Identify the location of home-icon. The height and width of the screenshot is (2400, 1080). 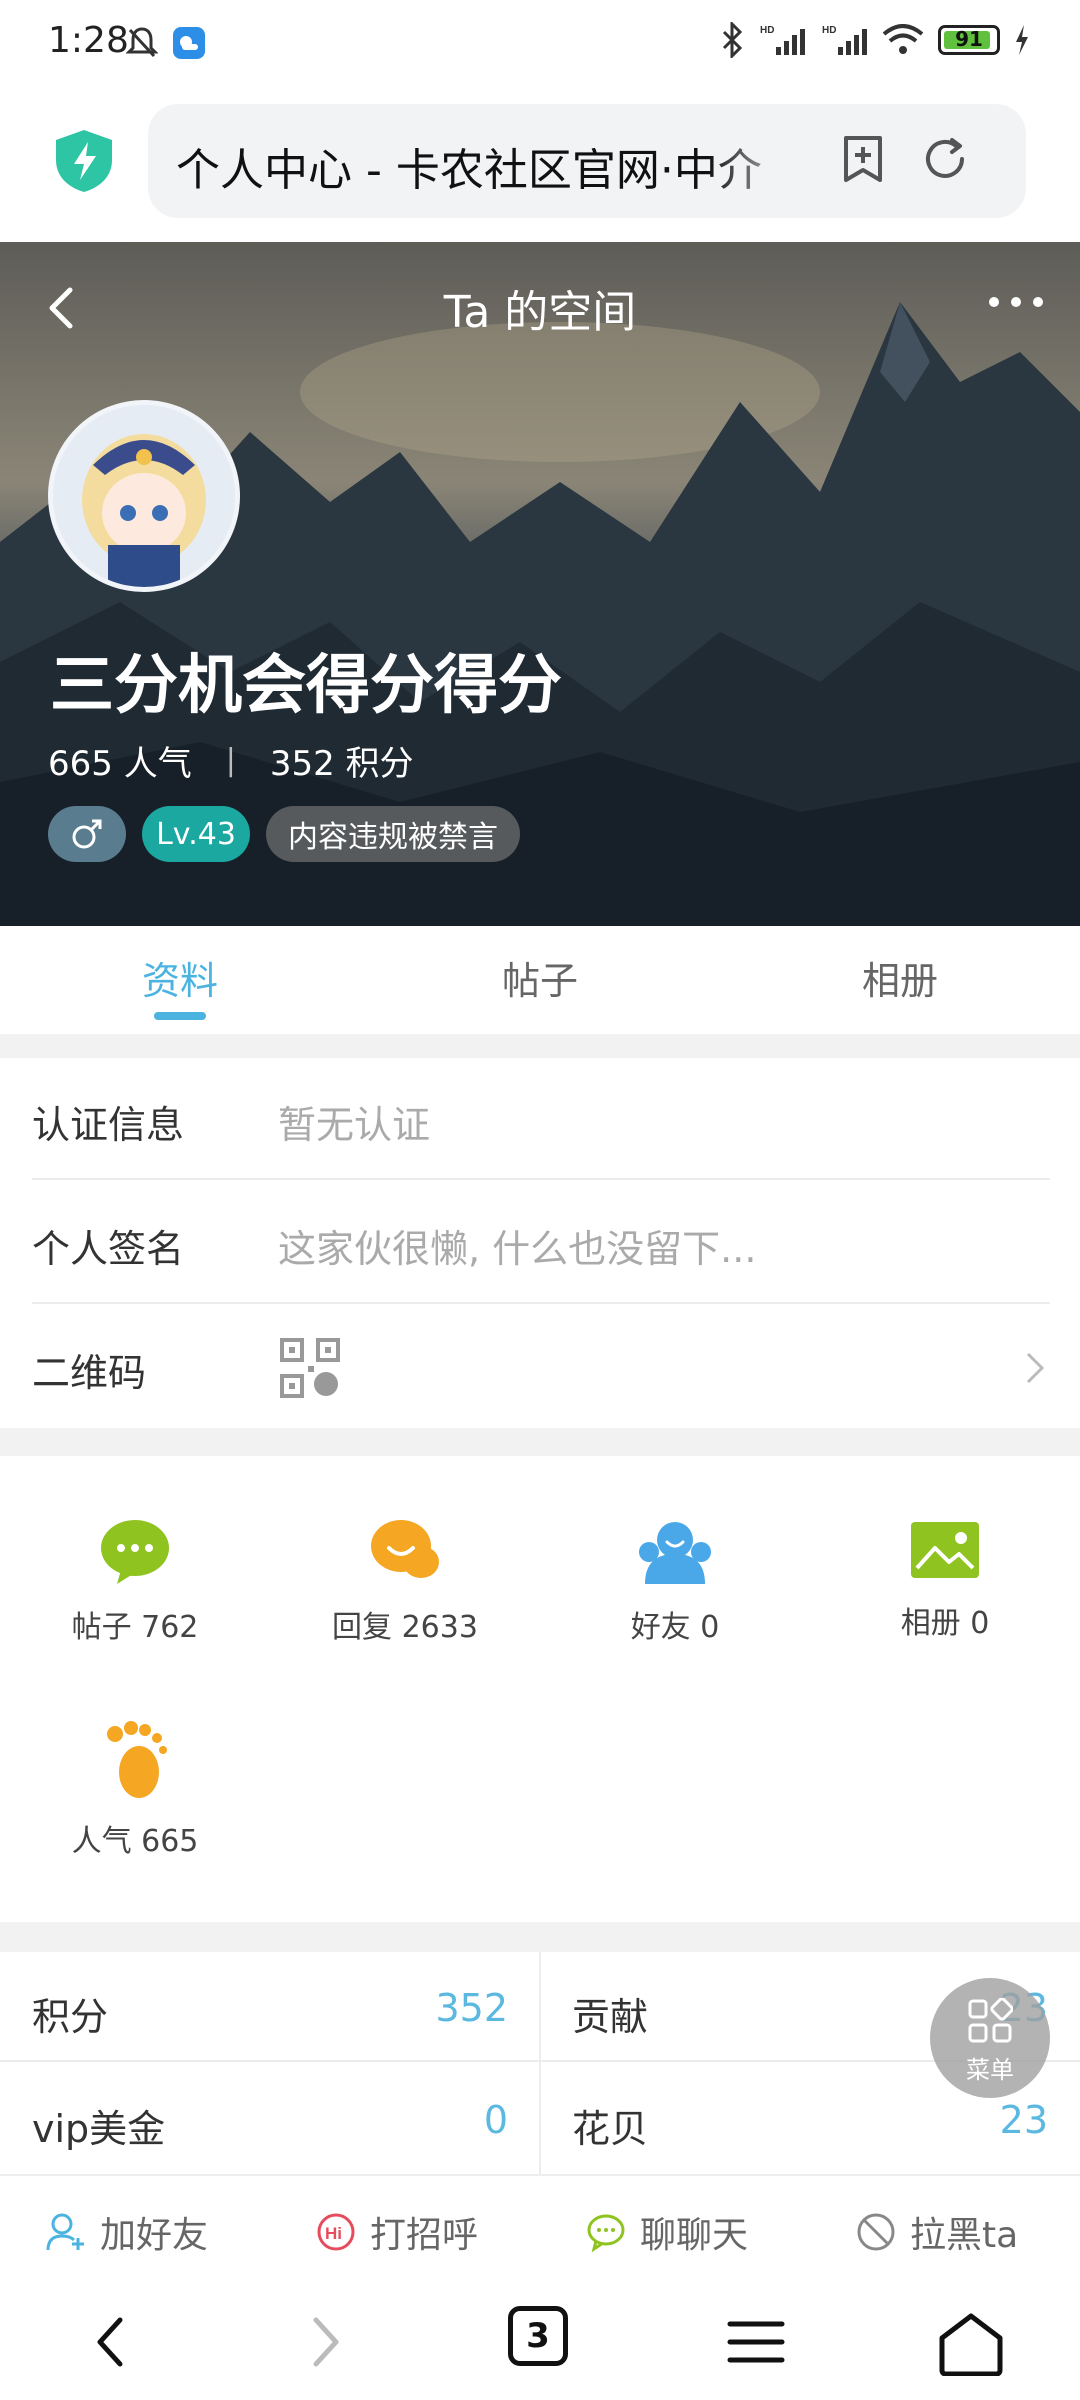
(971, 2344).